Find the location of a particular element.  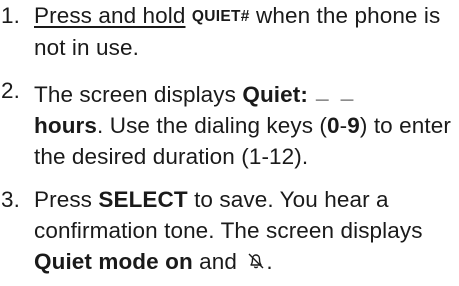

quiet-key-label: QUIET# is located at coordinates (220, 16).